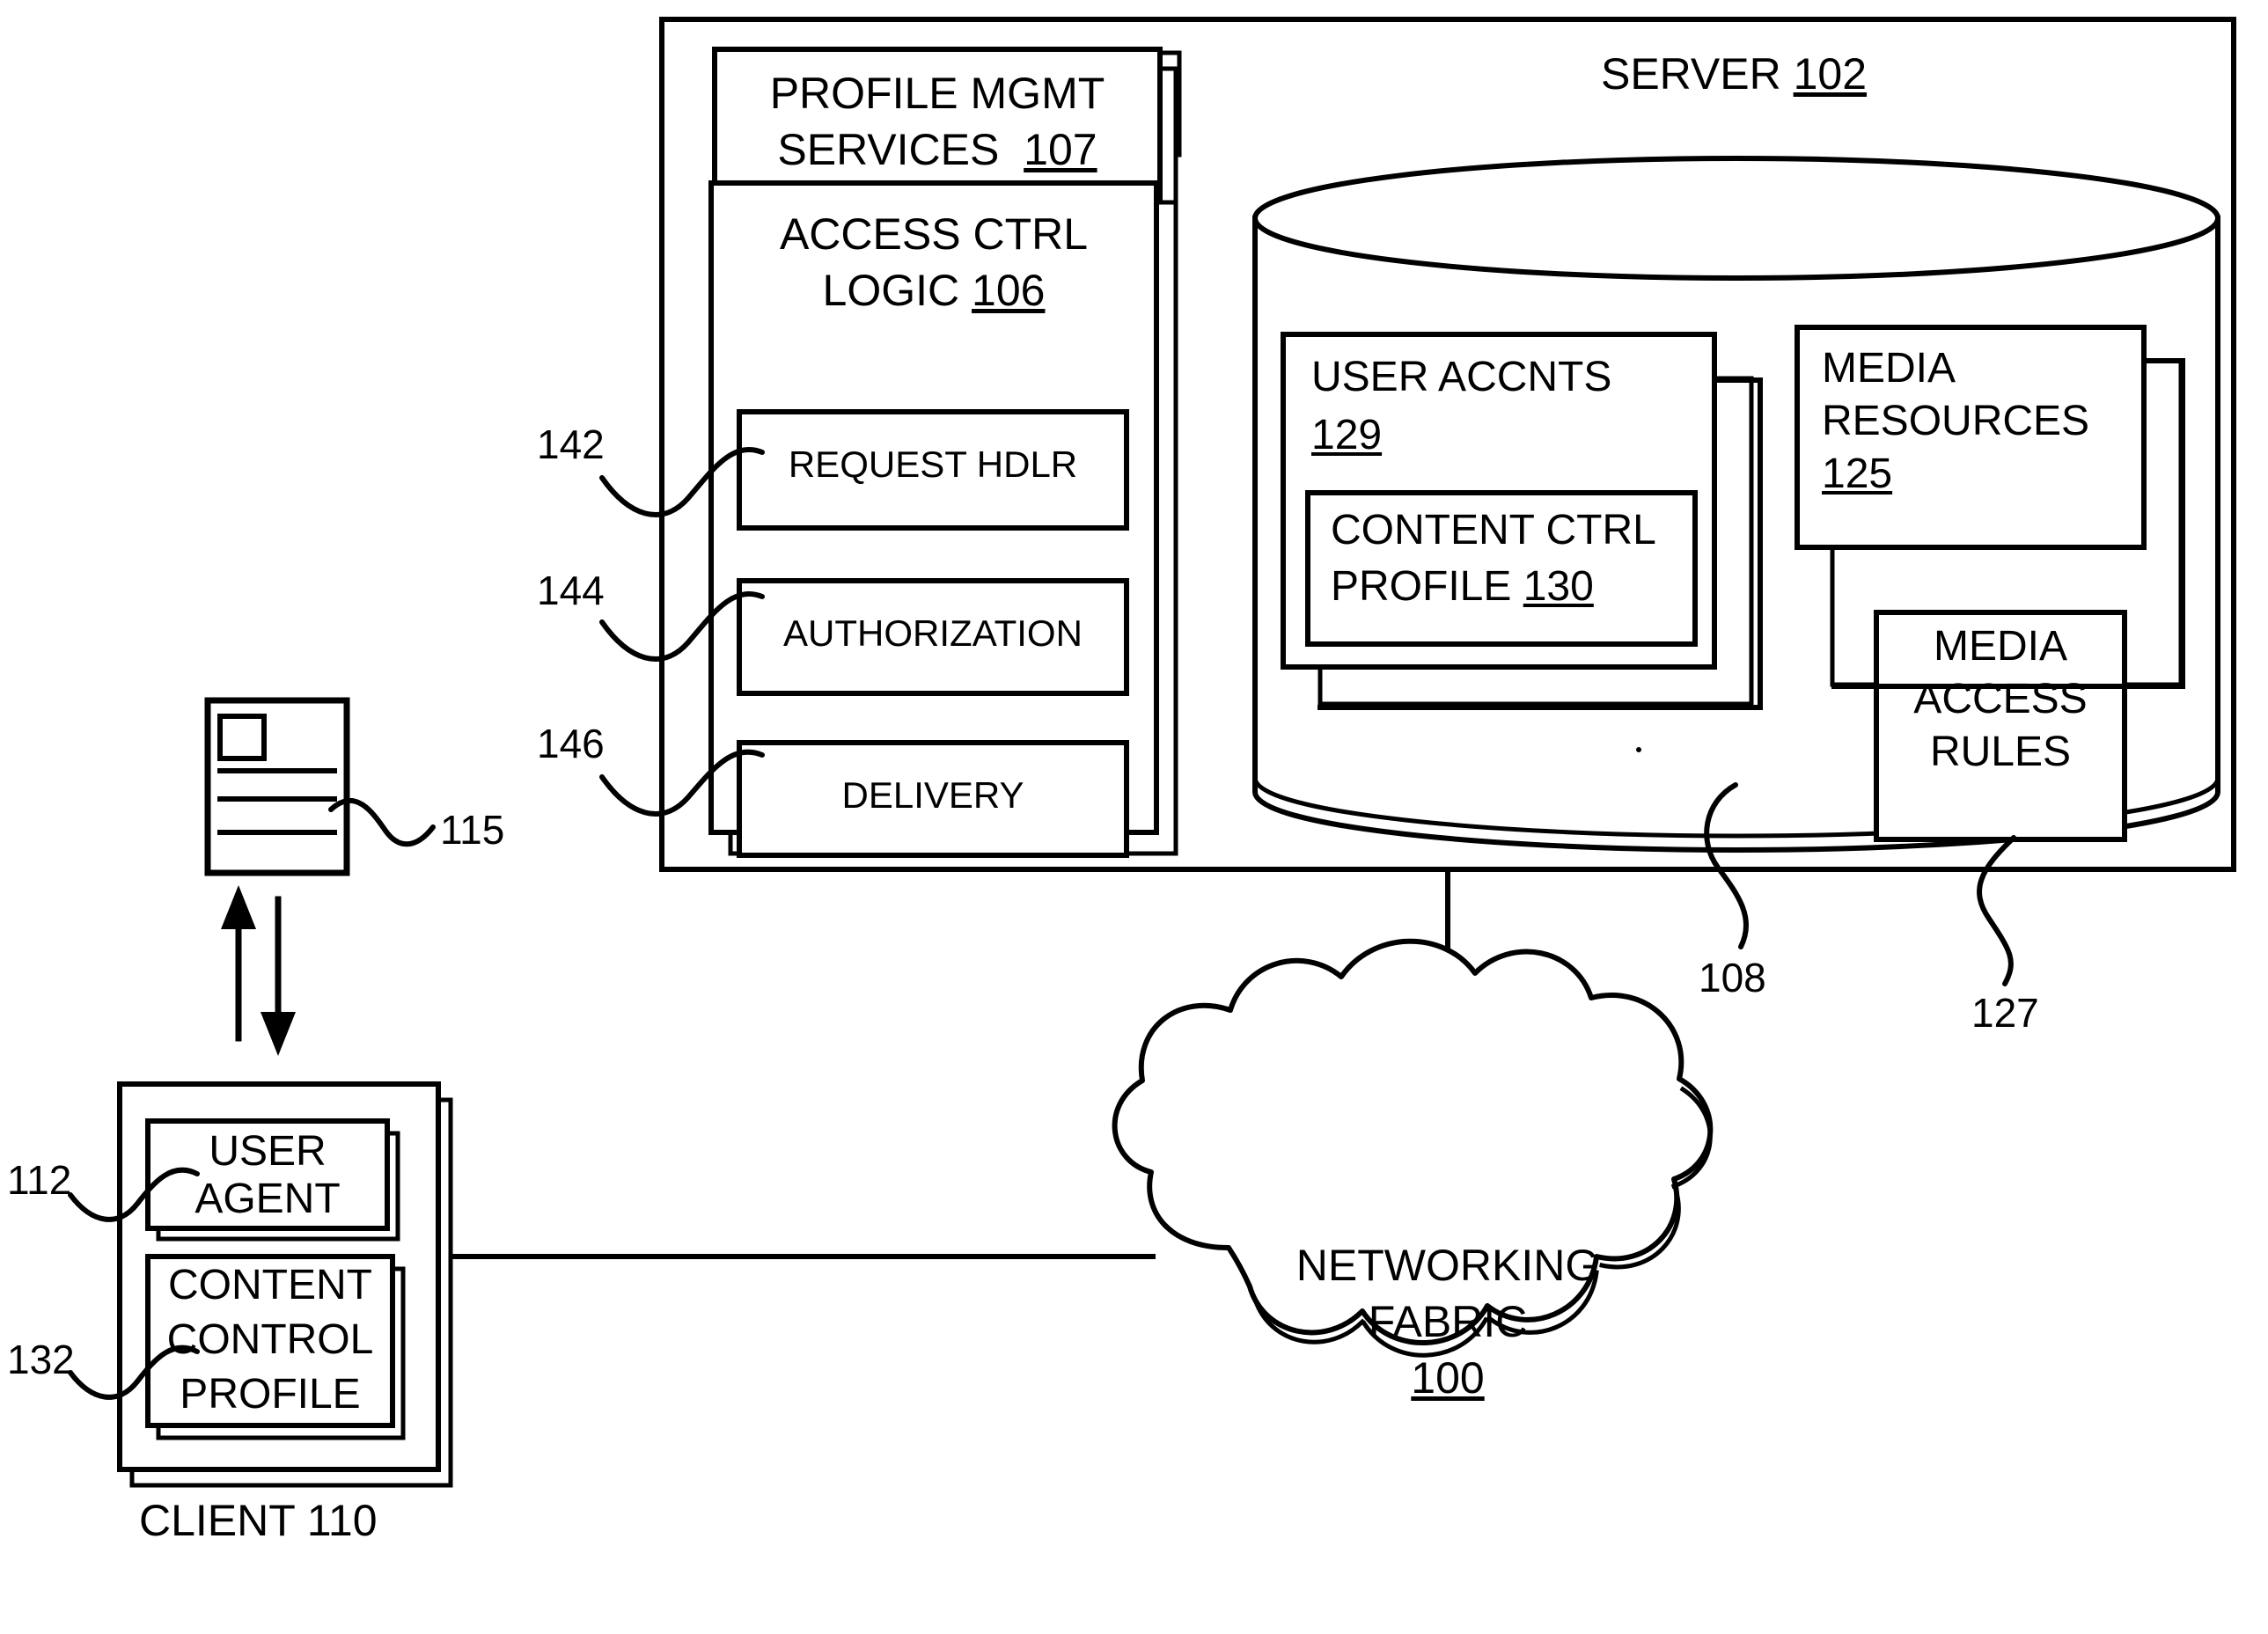 Image resolution: width=2268 pixels, height=1634 pixels. What do you see at coordinates (933, 464) in the screenshot?
I see `request-hdlr-label: REQUEST HDLR` at bounding box center [933, 464].